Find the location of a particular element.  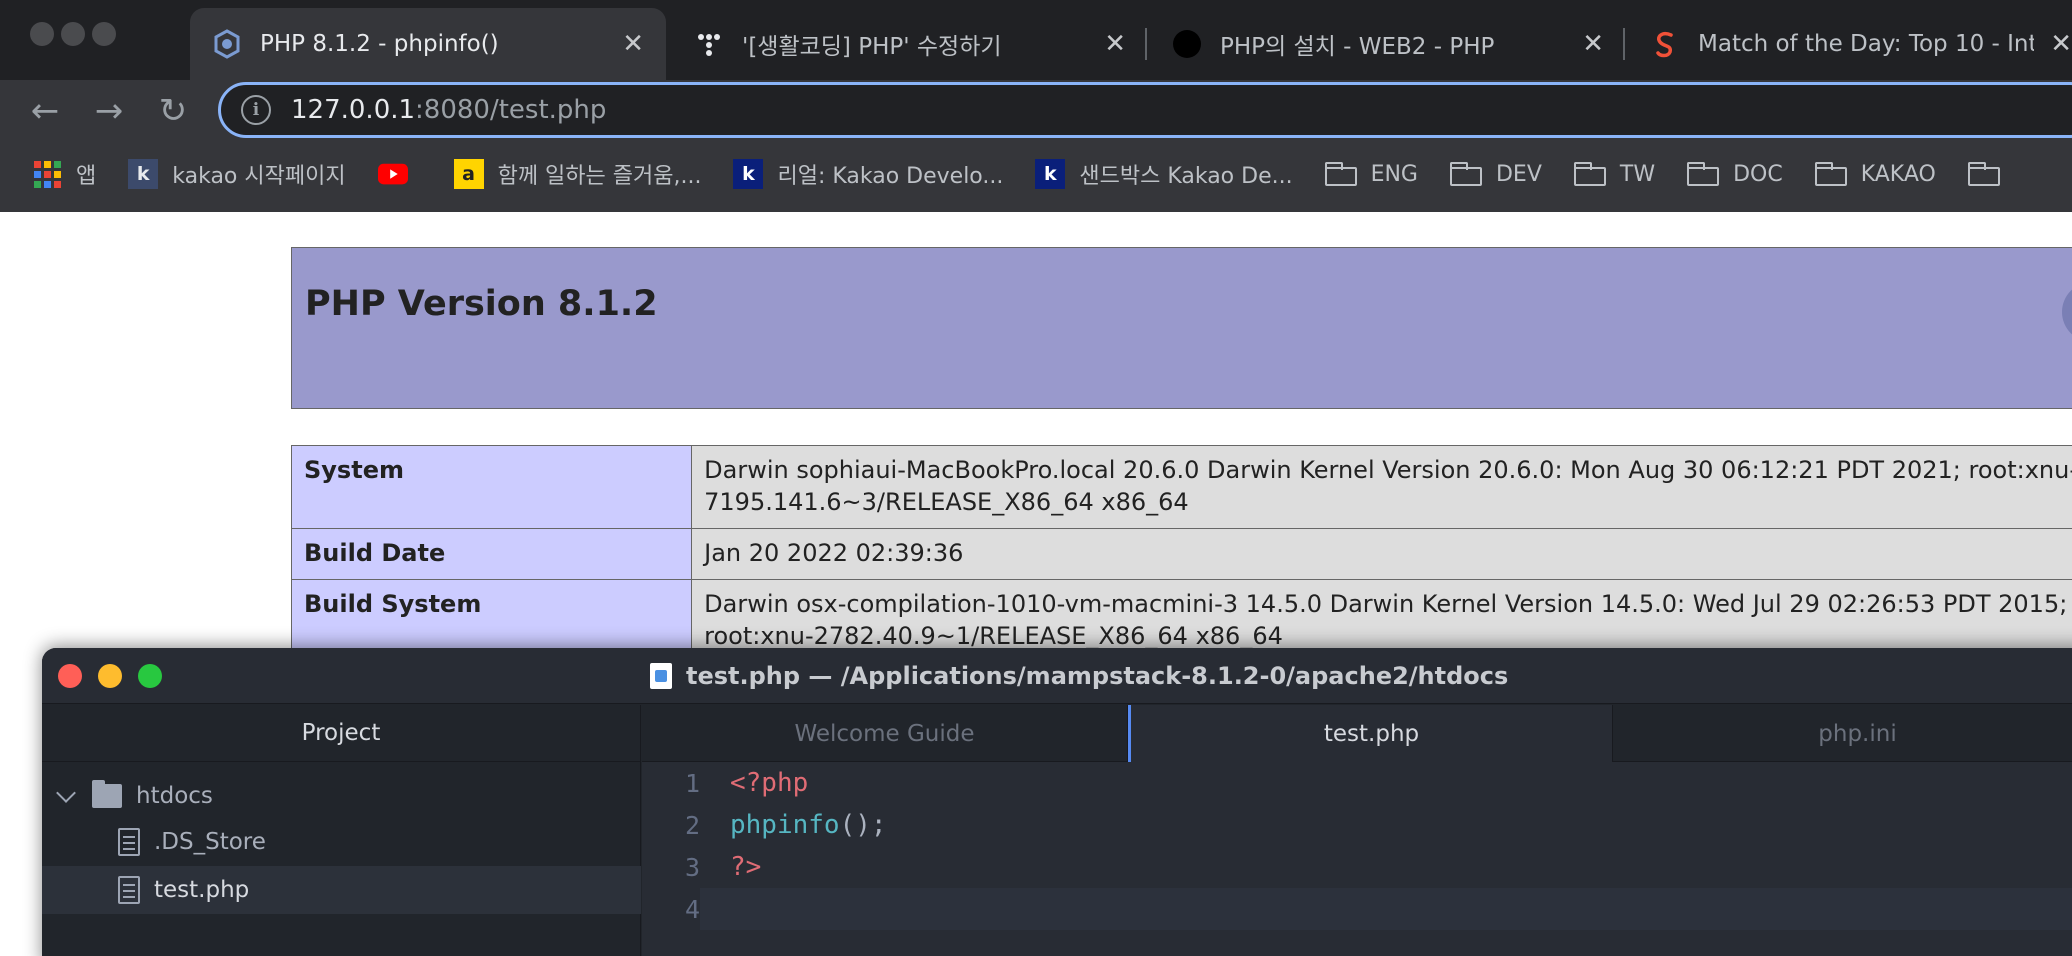

bookmark-youtube is located at coordinates (399, 174).